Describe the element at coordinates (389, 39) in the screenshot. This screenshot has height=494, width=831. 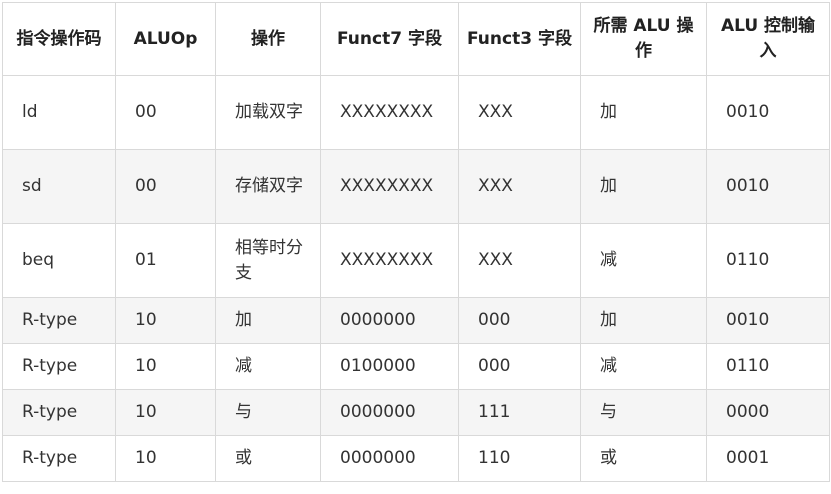
I see `header-funct7: Funct7 字段` at that location.